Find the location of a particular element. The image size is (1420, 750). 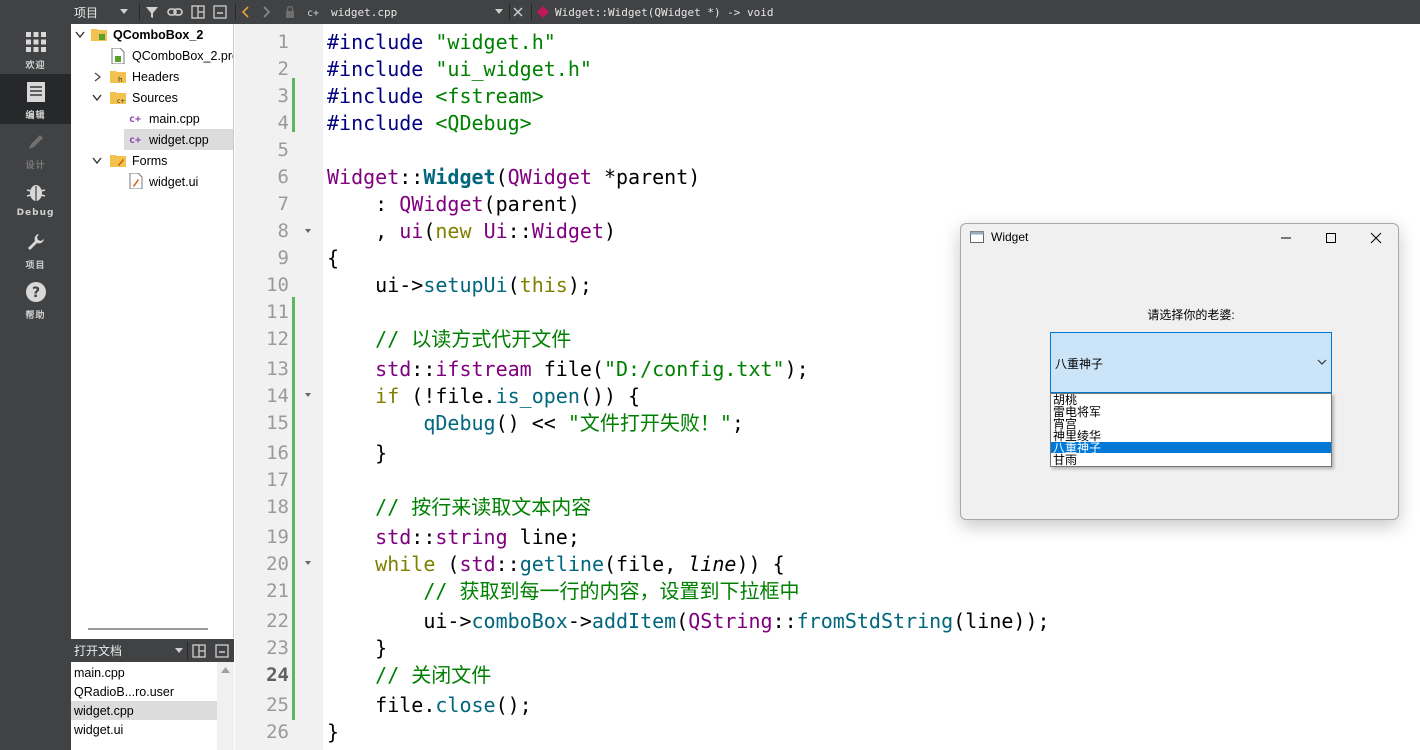

code-line: // 关闭文件 is located at coordinates (409, 675).